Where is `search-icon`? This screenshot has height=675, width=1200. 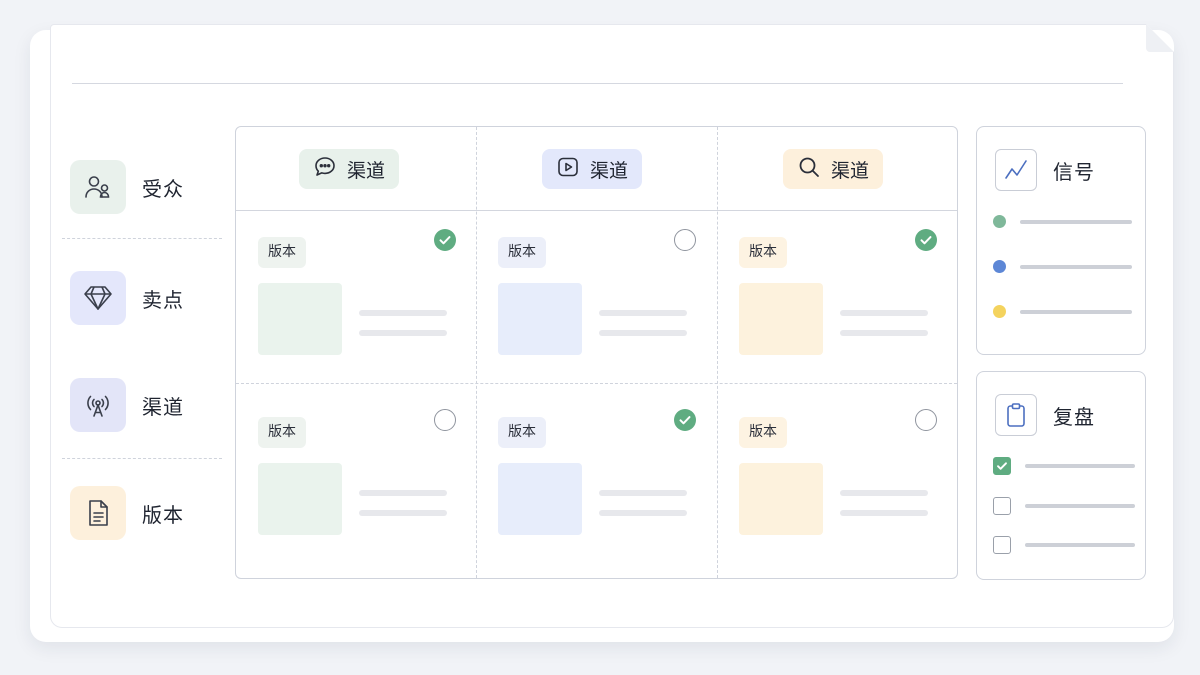 search-icon is located at coordinates (809, 169).